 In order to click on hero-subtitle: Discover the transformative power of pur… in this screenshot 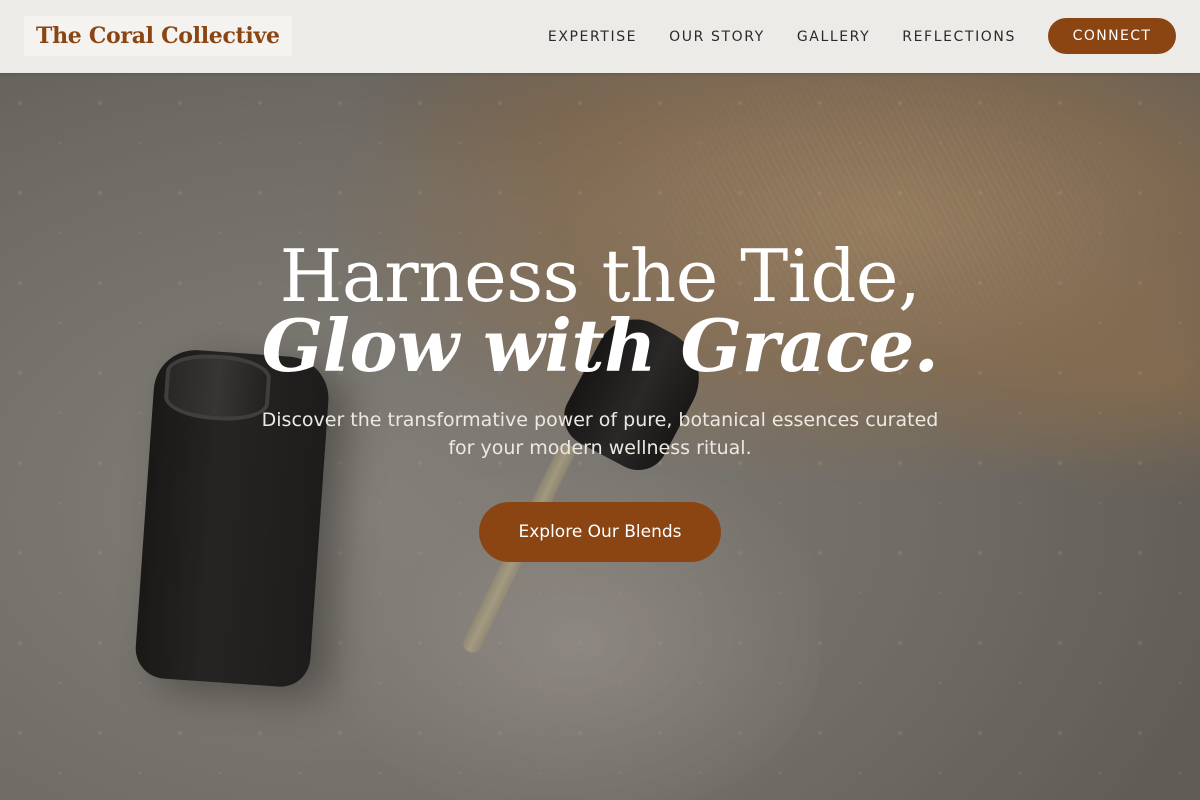, I will do `click(600, 434)`.